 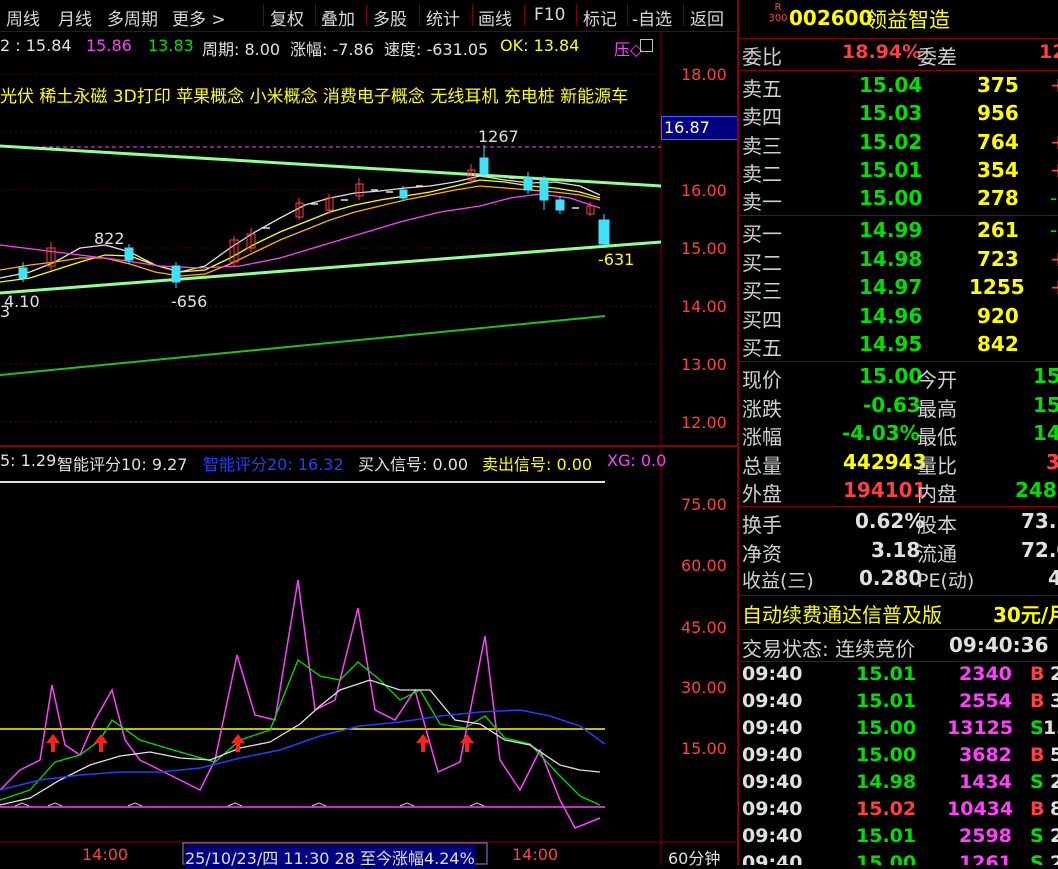 What do you see at coordinates (537, 464) in the screenshot?
I see `sell-signal-info: 卖出信号: 0.00` at bounding box center [537, 464].